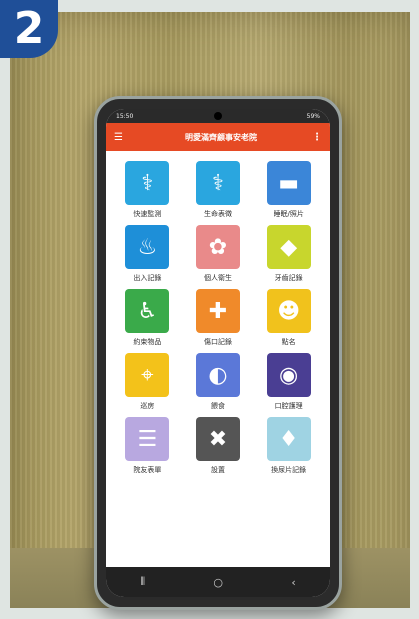  I want to click on function-tile: ◆ 牙齒記錄, so click(288, 254).